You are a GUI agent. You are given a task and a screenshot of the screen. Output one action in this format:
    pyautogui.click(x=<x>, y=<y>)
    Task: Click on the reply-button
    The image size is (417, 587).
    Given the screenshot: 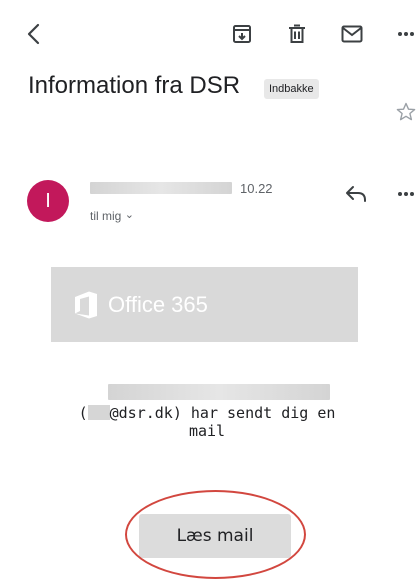 What is the action you would take?
    pyautogui.click(x=356, y=194)
    